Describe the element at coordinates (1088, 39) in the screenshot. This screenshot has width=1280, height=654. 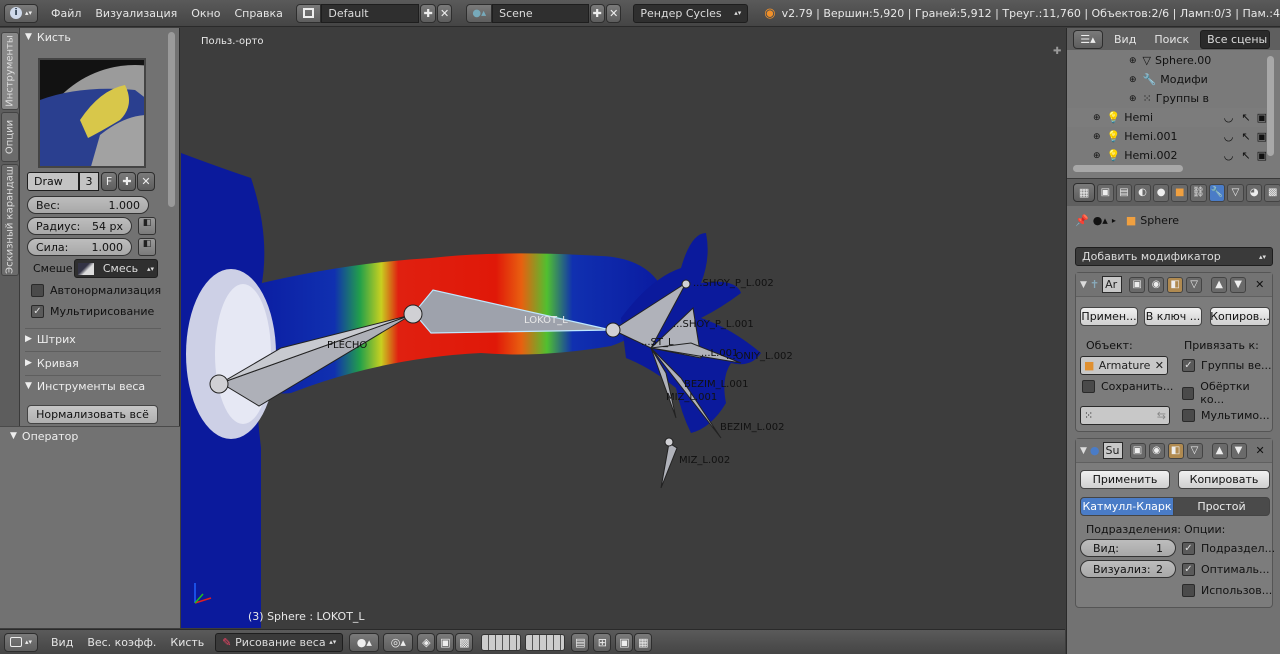
I see `outliner-type-button: ☰▴` at that location.